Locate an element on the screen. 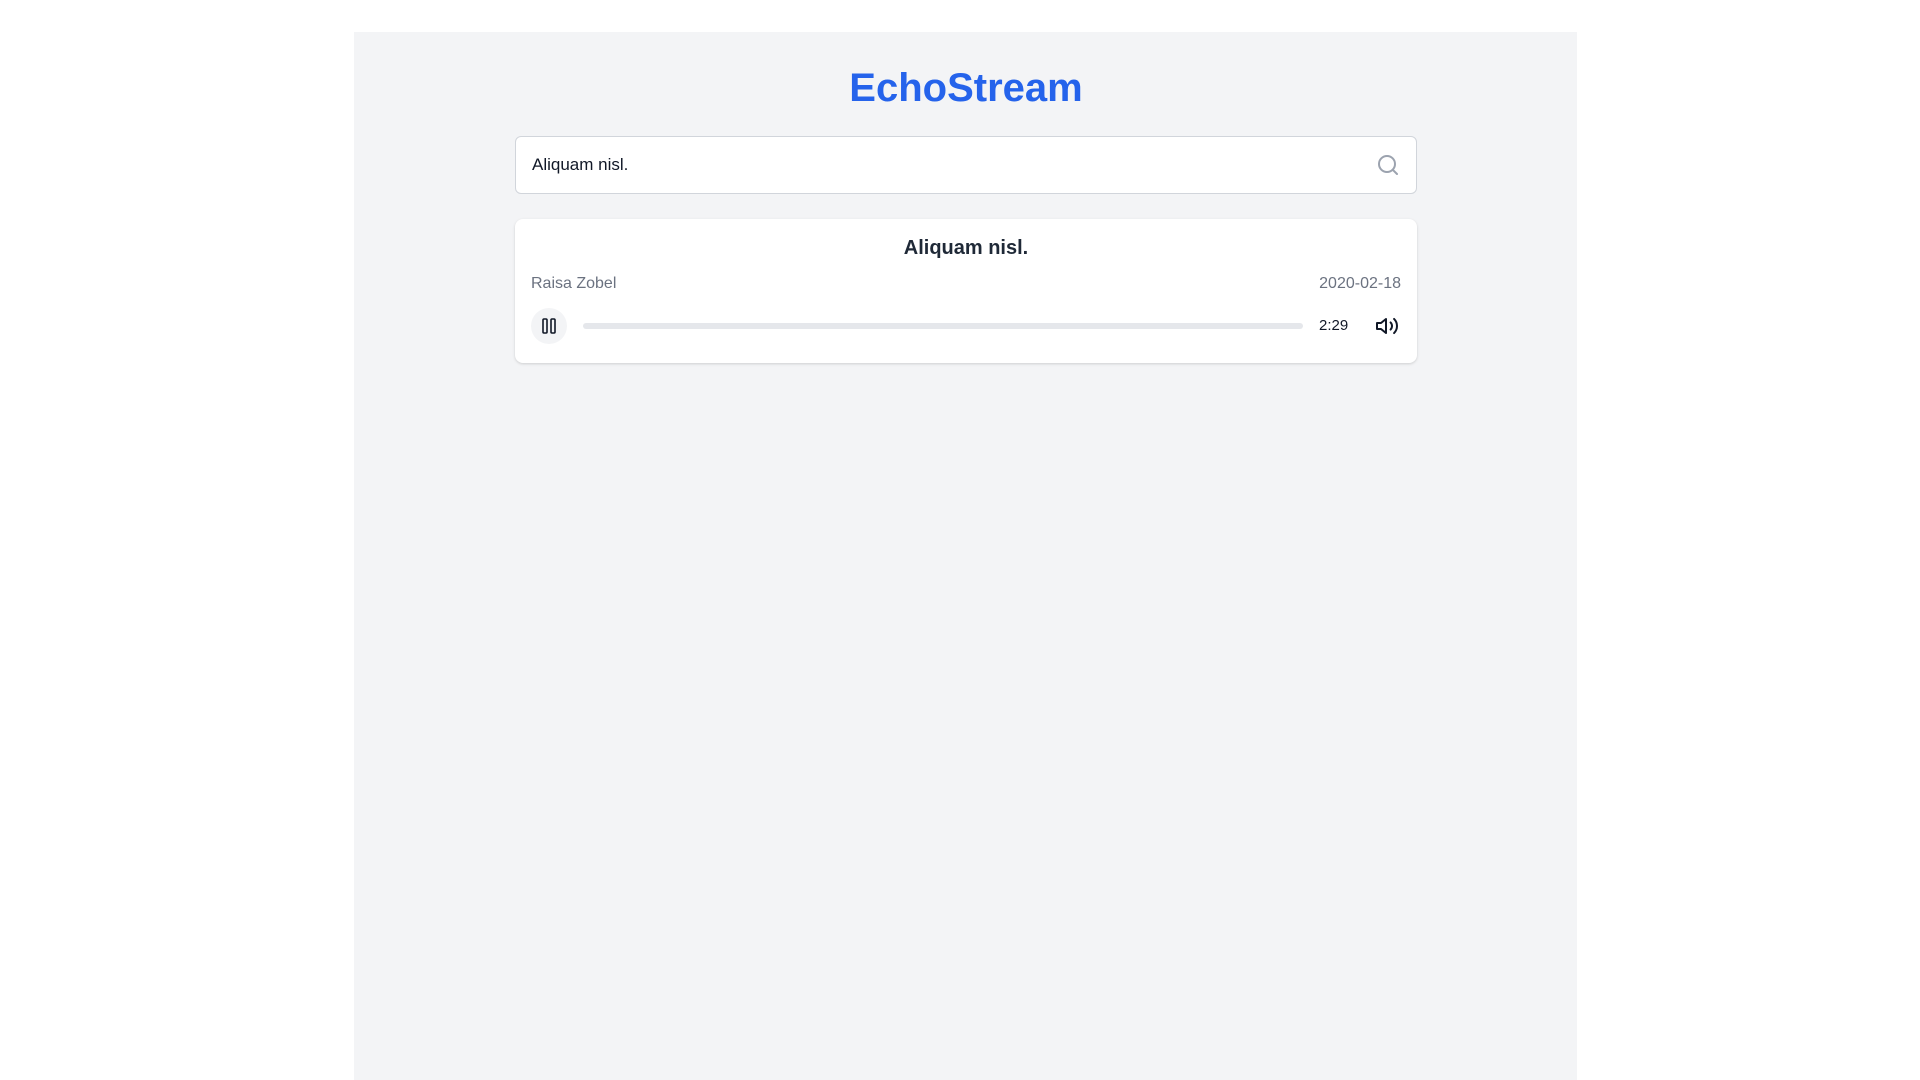 This screenshot has height=1080, width=1920. app-title: EchoStream is located at coordinates (966, 88).